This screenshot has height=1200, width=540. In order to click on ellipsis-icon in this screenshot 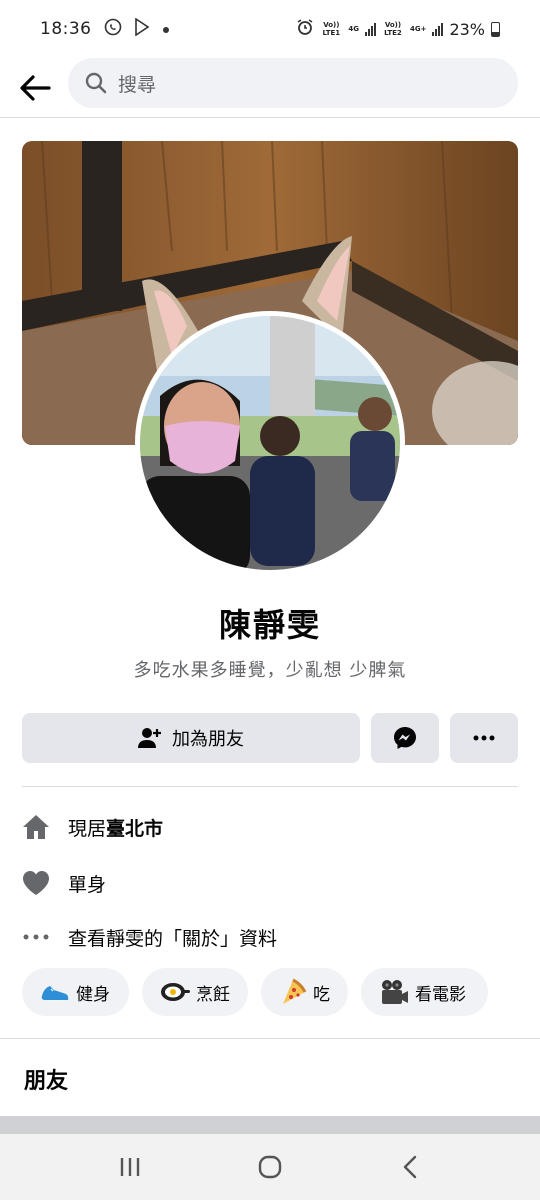, I will do `click(36, 937)`.